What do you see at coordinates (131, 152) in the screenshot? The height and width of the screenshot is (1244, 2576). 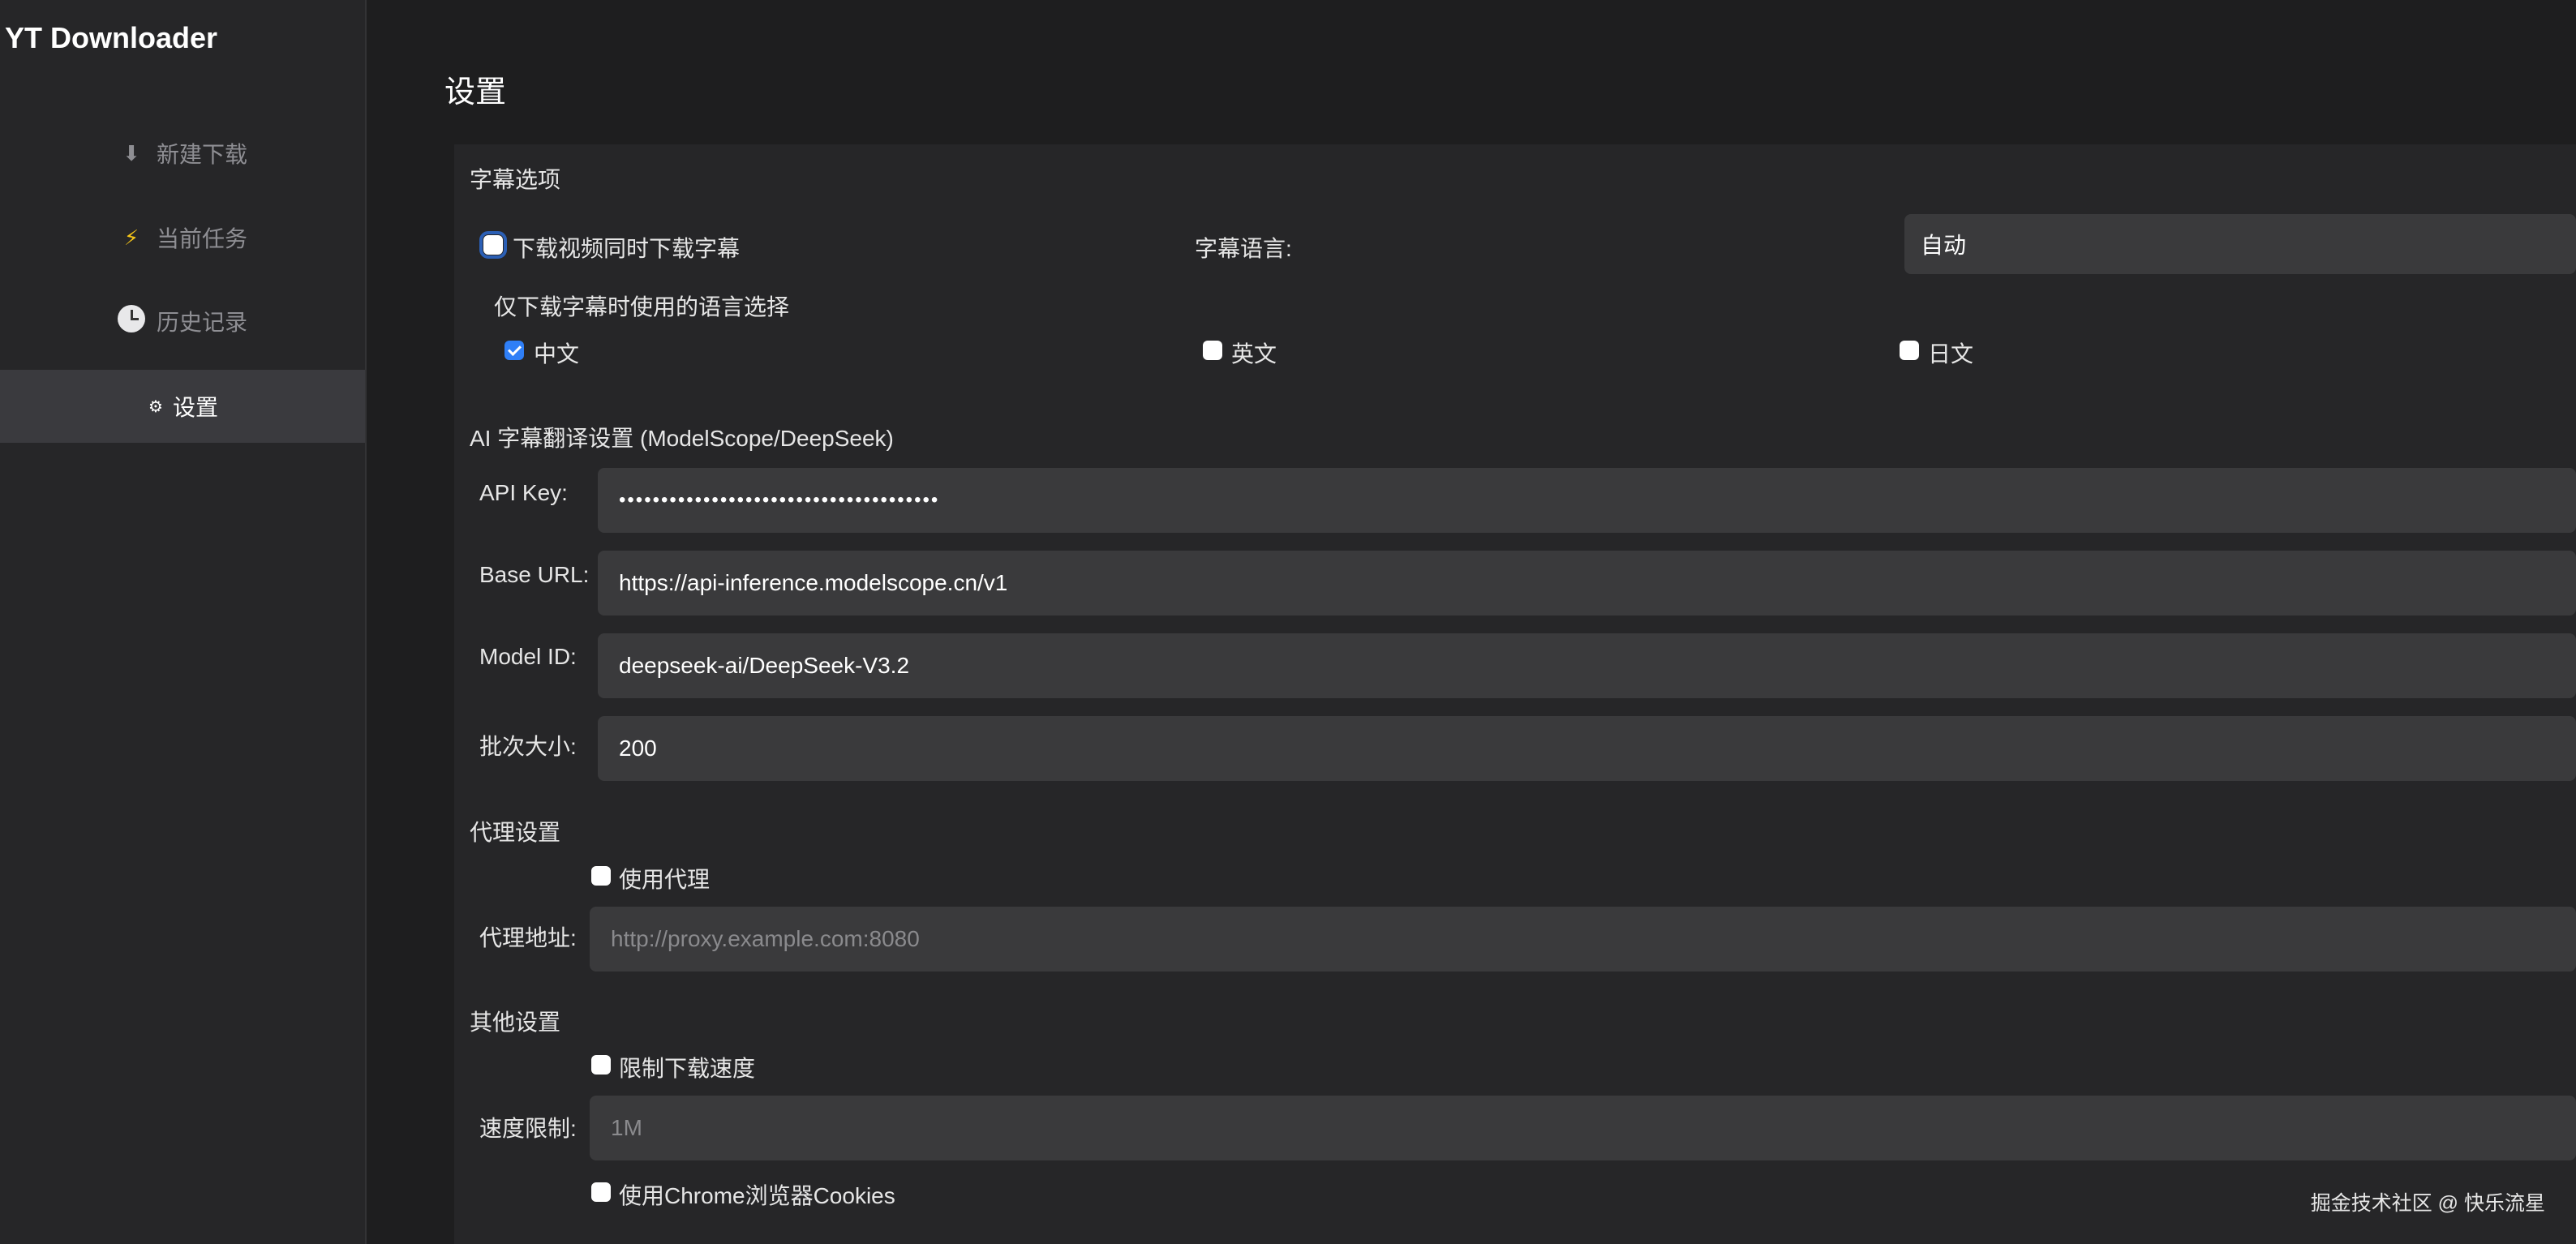 I see `download-icon: ⬇` at bounding box center [131, 152].